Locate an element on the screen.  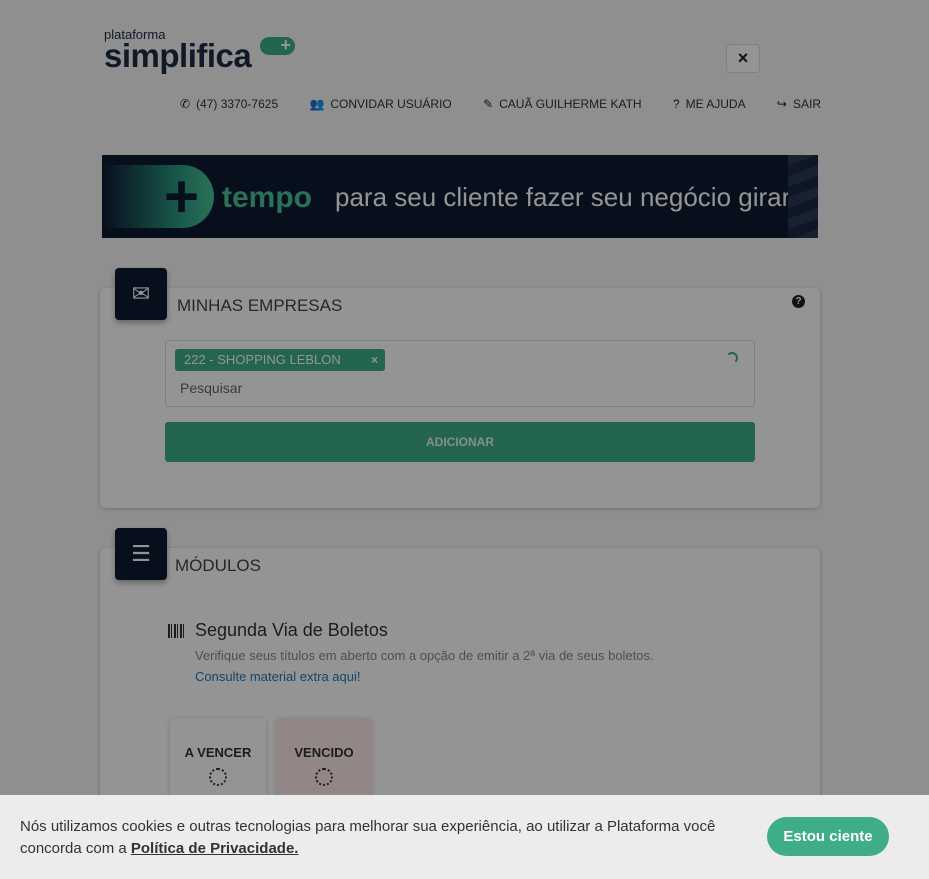
privacy-policy-link: Política de Privacidade. is located at coordinates (215, 848).